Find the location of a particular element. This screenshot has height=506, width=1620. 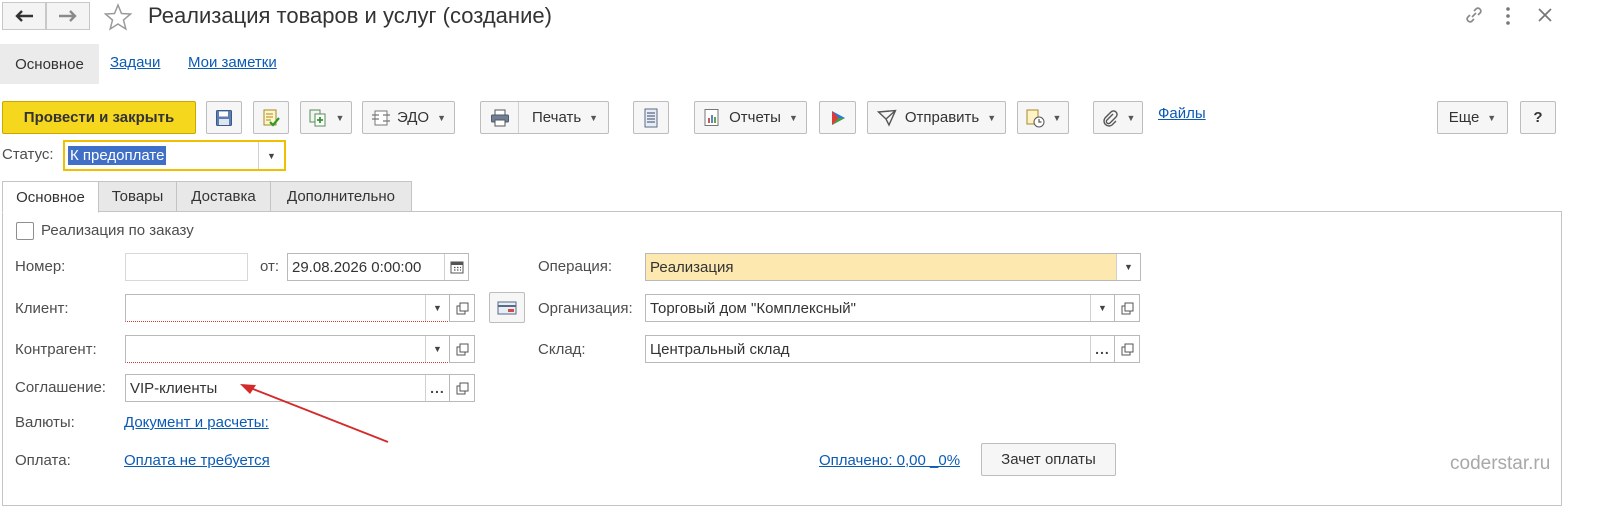

edo-label: ЭДО is located at coordinates (413, 117).